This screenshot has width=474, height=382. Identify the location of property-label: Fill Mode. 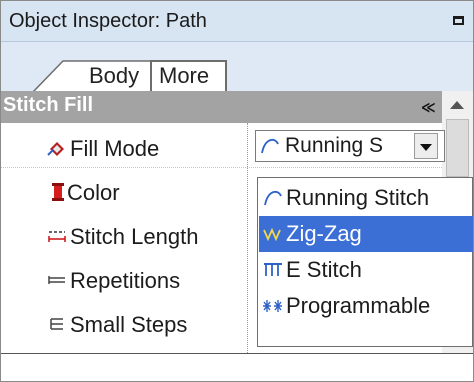
(115, 148).